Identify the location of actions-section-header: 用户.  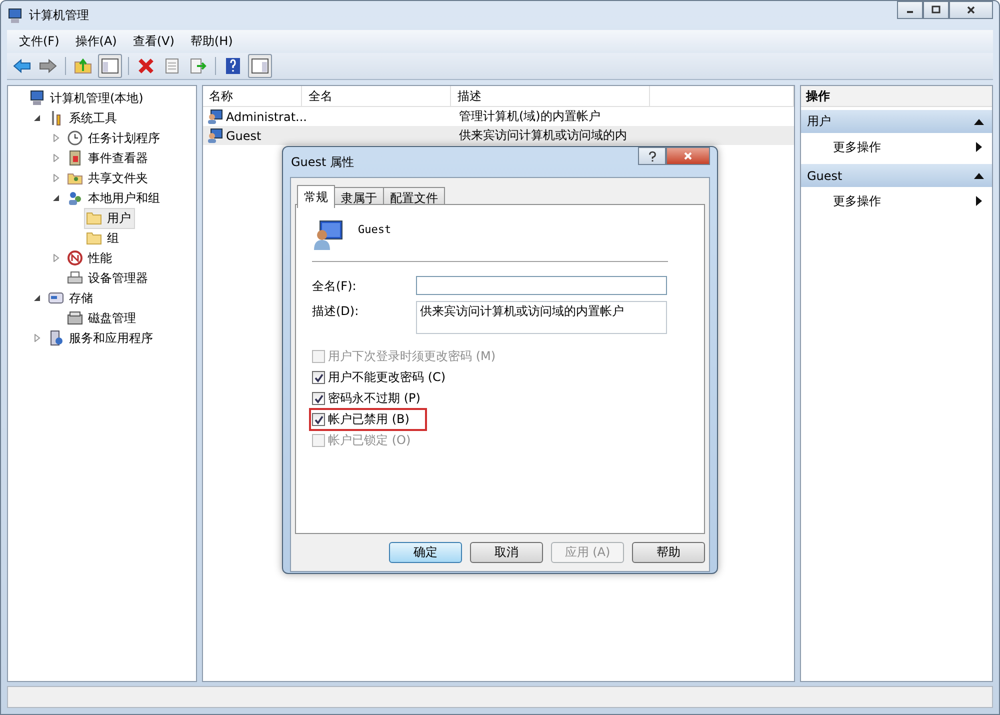
(896, 121).